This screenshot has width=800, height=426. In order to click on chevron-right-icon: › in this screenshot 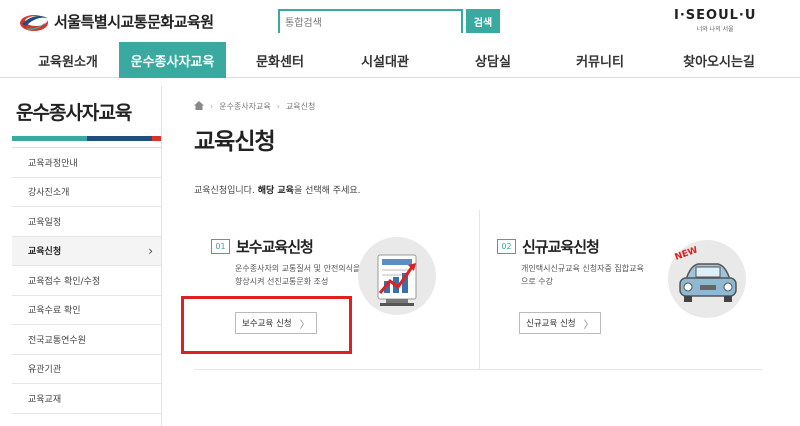, I will do `click(150, 250)`.